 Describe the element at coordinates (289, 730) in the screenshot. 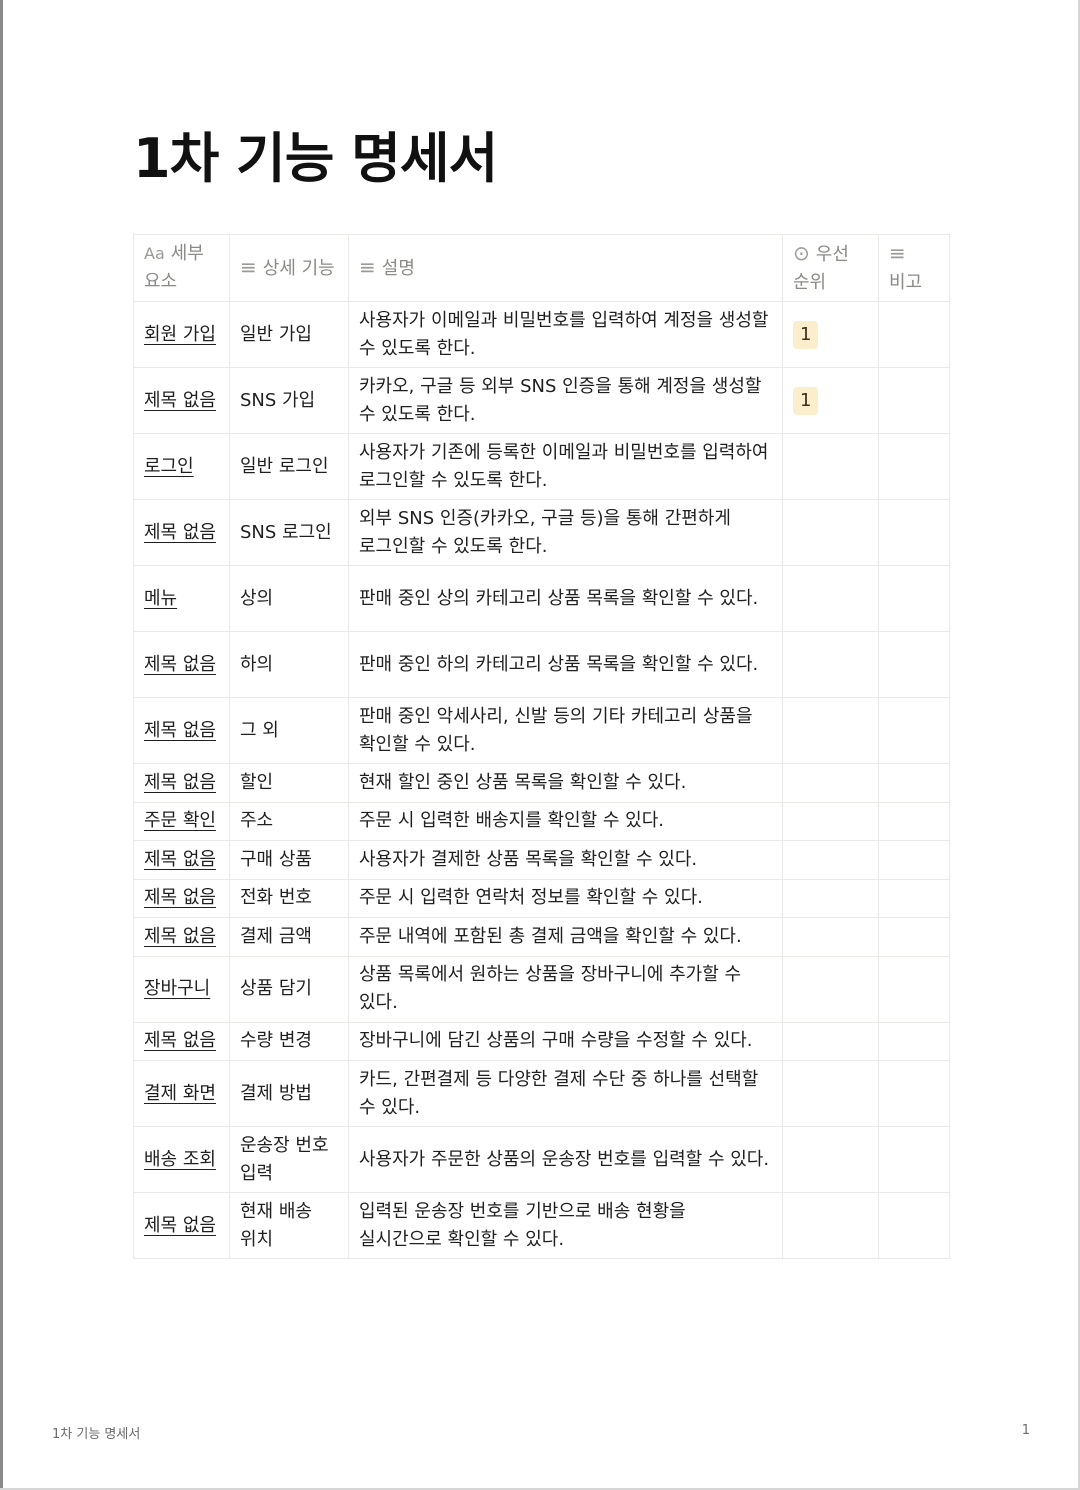

I see `cell-feature: 그 외` at that location.